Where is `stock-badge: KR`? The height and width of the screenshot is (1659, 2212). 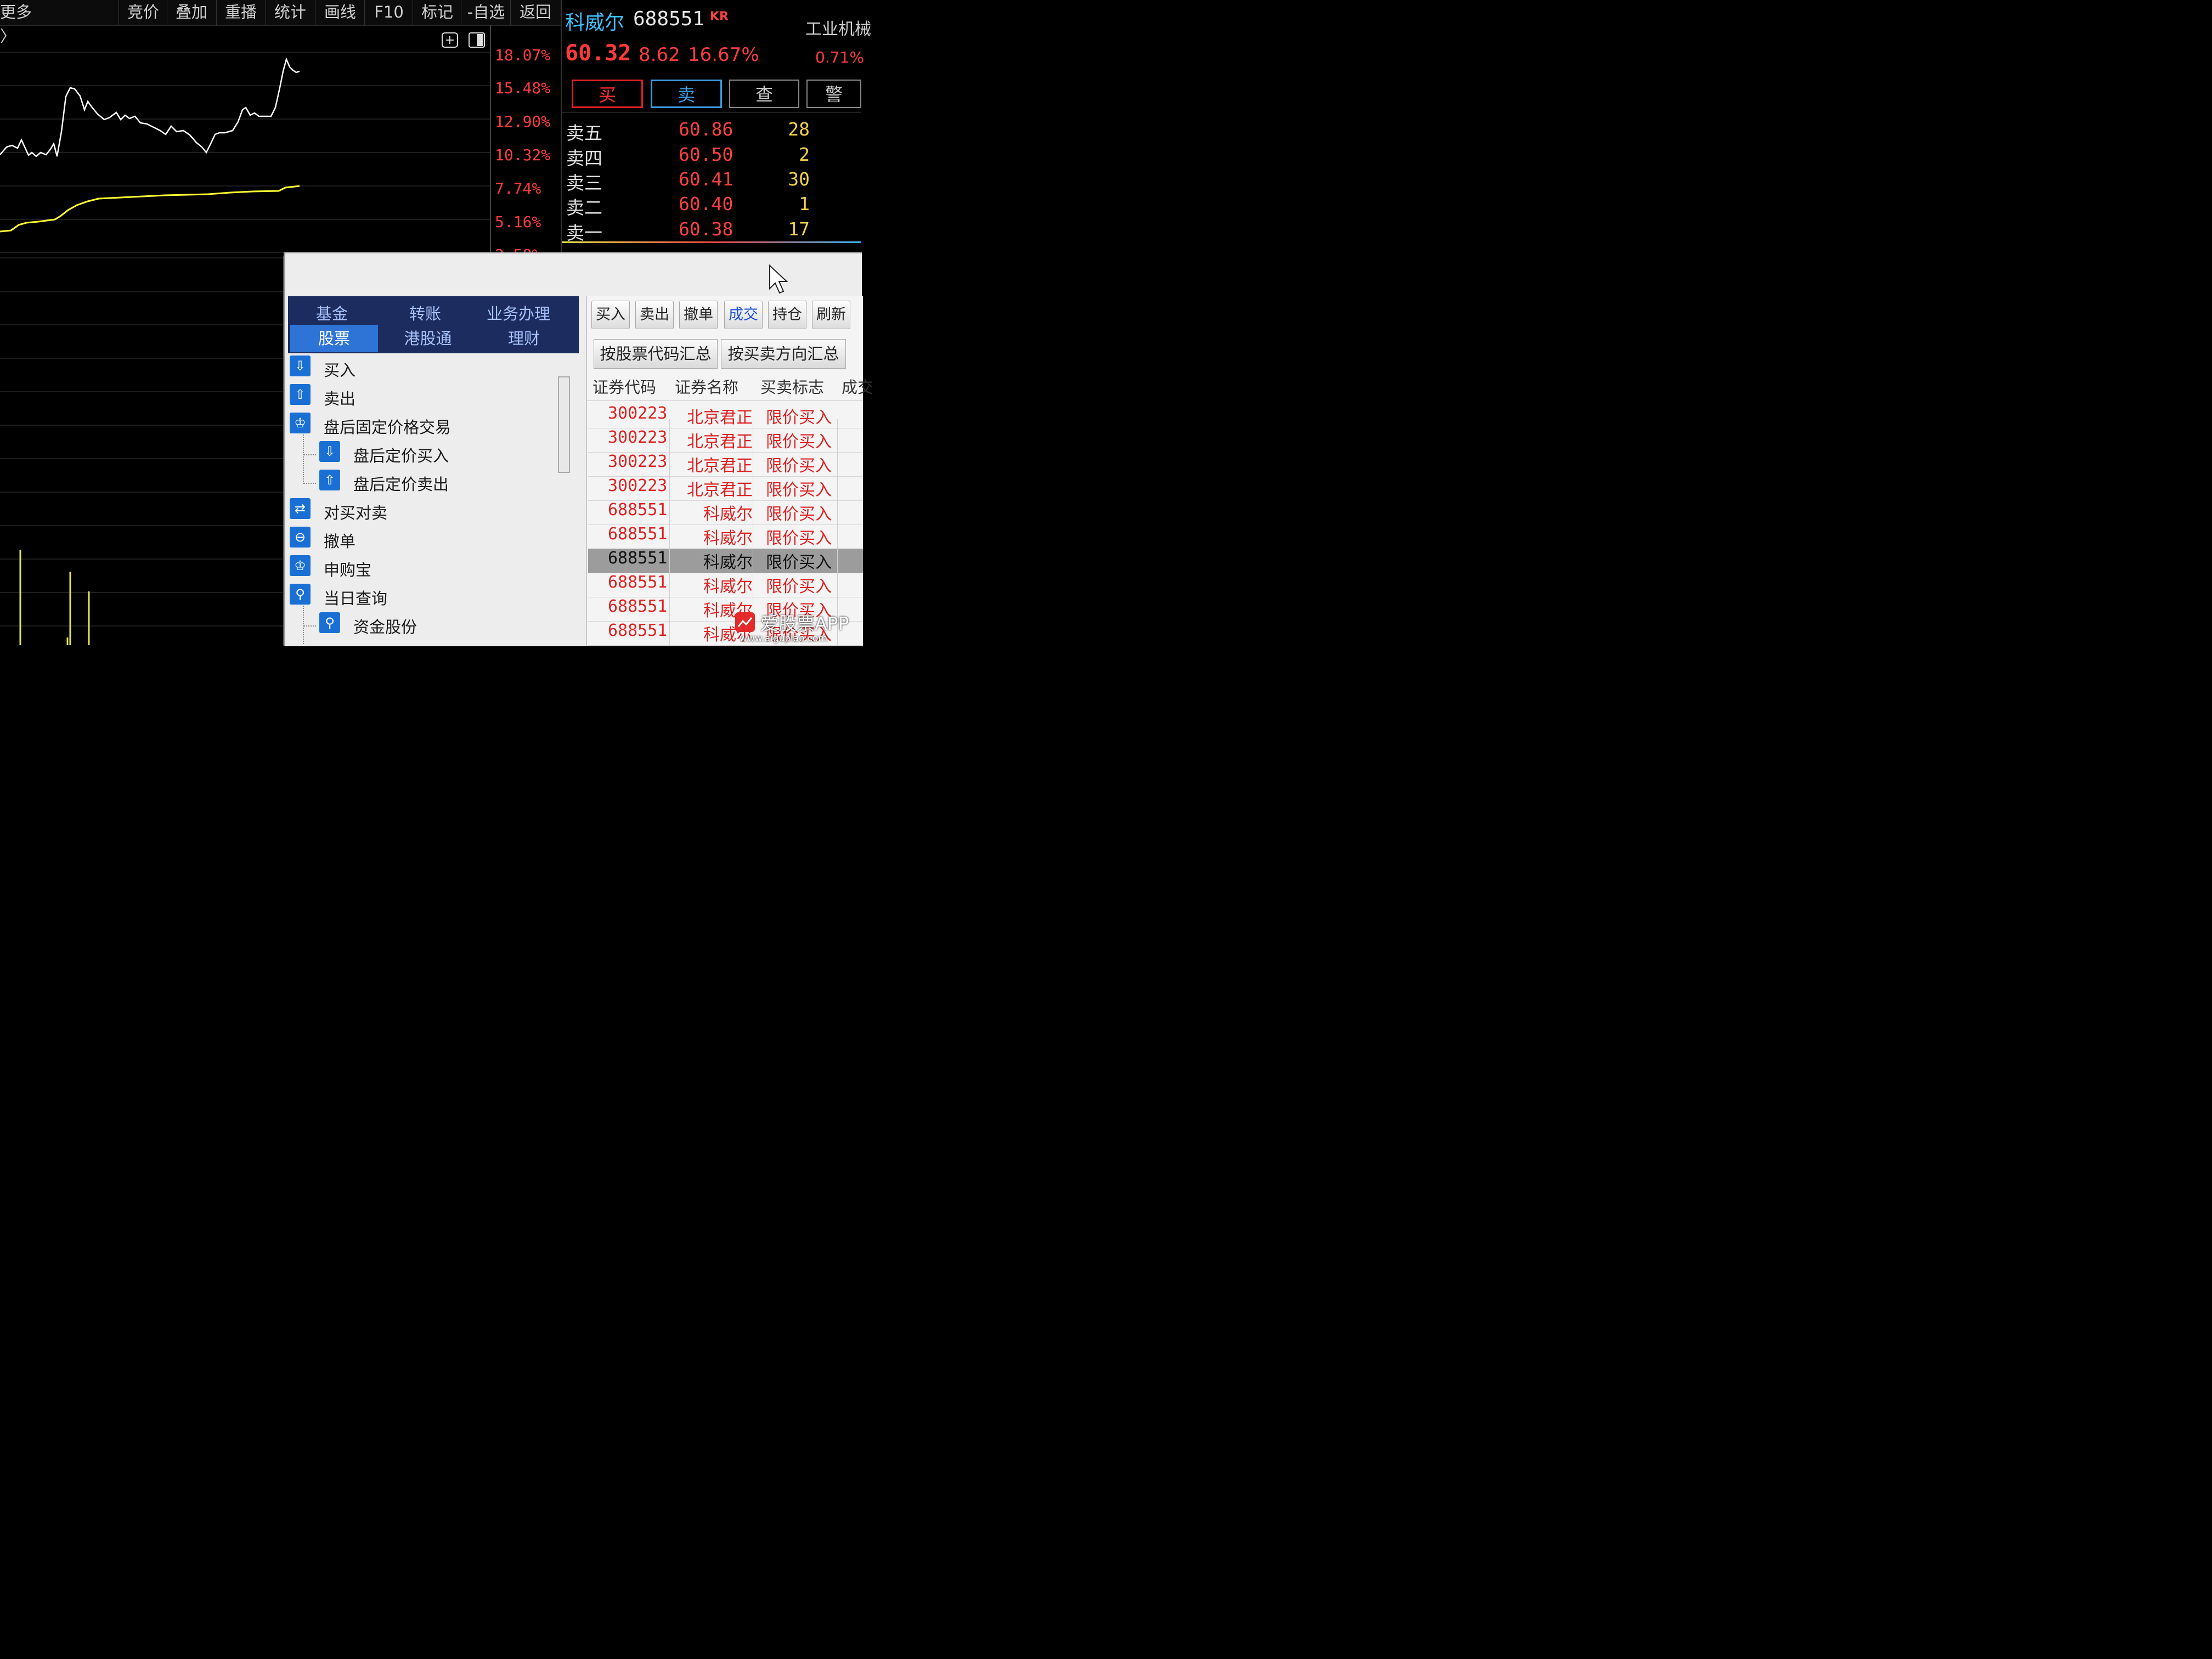 stock-badge: KR is located at coordinates (720, 17).